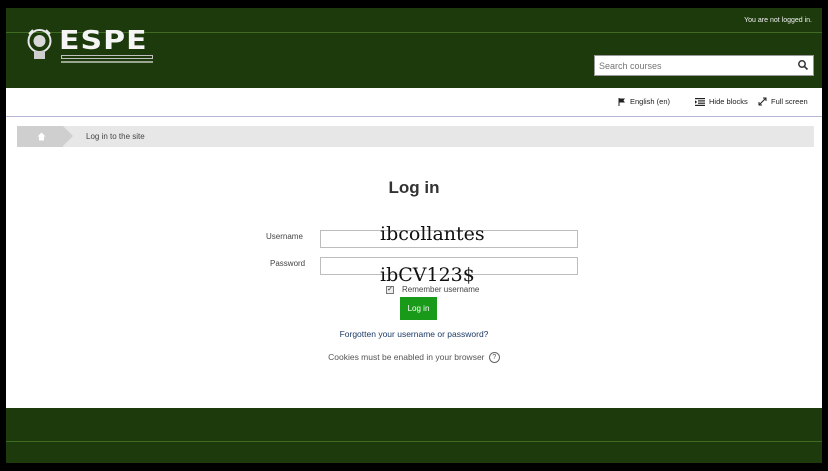 This screenshot has width=828, height=471. I want to click on password-label: Password, so click(288, 263).